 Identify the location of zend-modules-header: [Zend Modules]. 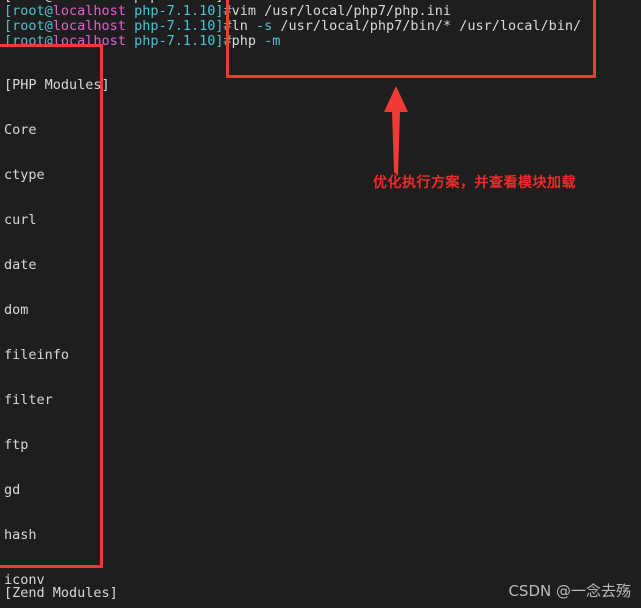
(61, 593).